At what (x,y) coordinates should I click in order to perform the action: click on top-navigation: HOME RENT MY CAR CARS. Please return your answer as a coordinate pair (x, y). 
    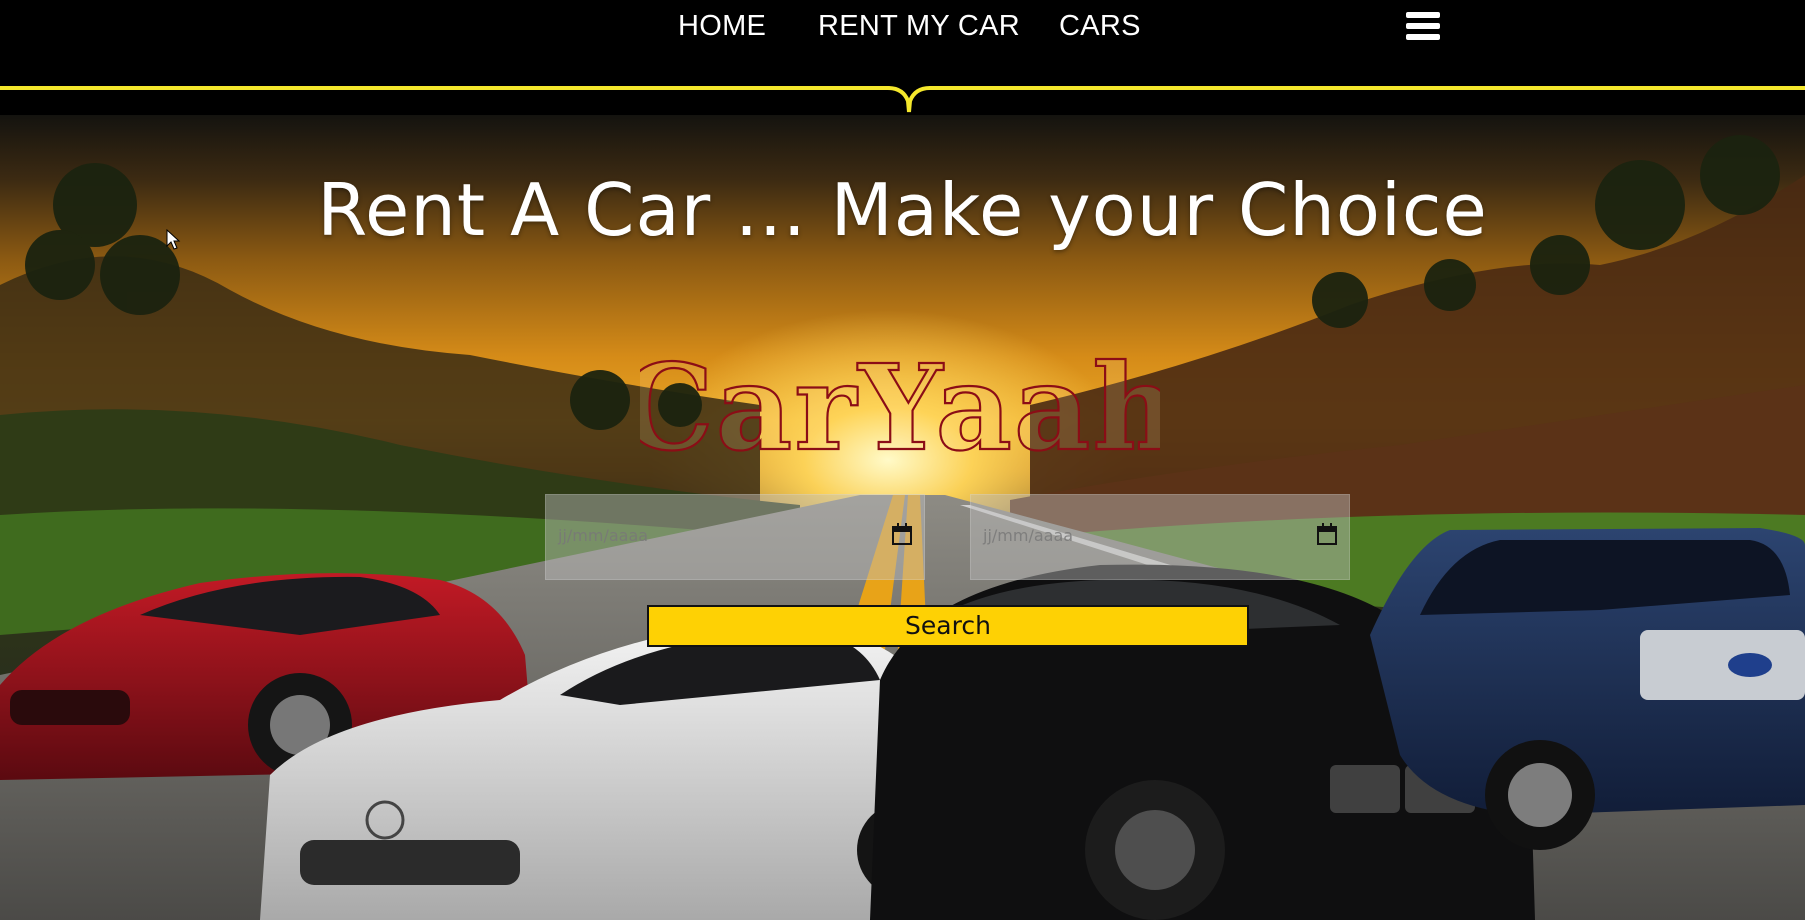
    Looking at the image, I should click on (902, 57).